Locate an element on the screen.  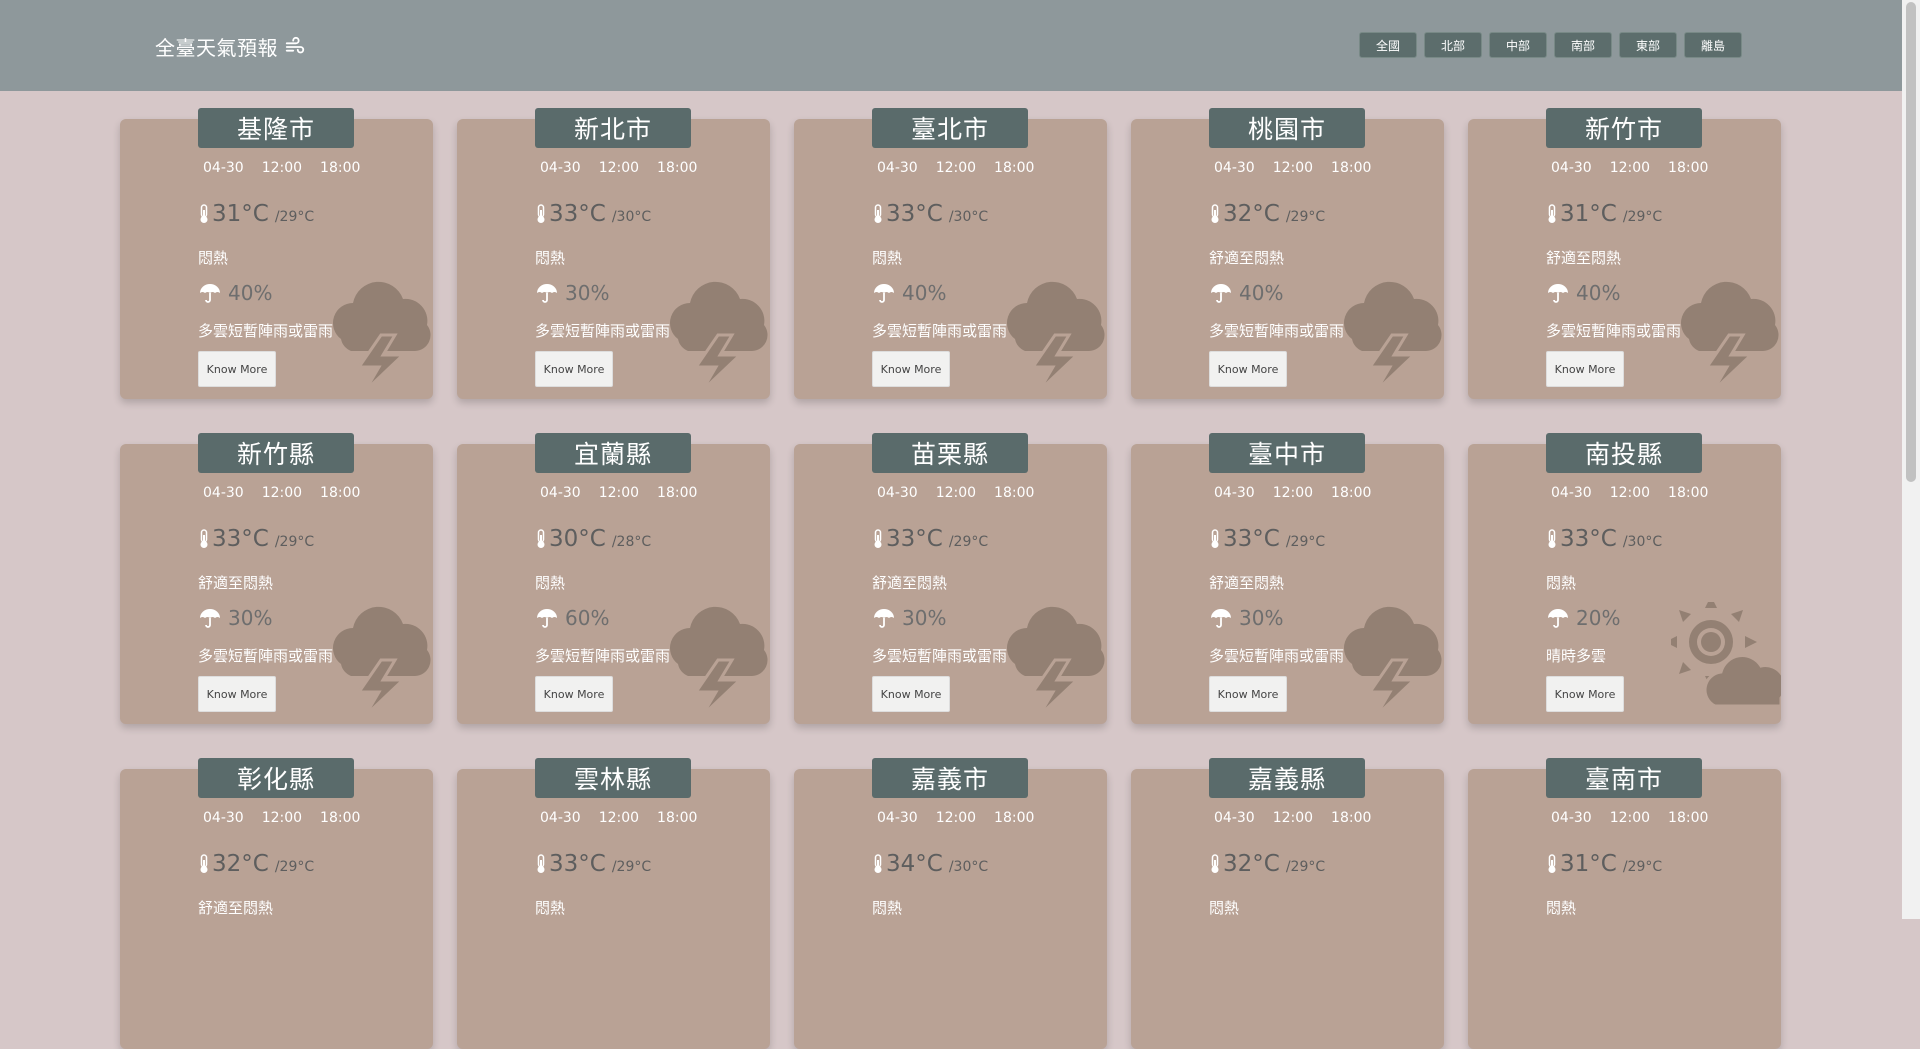
rain-probability: 20% is located at coordinates (1583, 618).